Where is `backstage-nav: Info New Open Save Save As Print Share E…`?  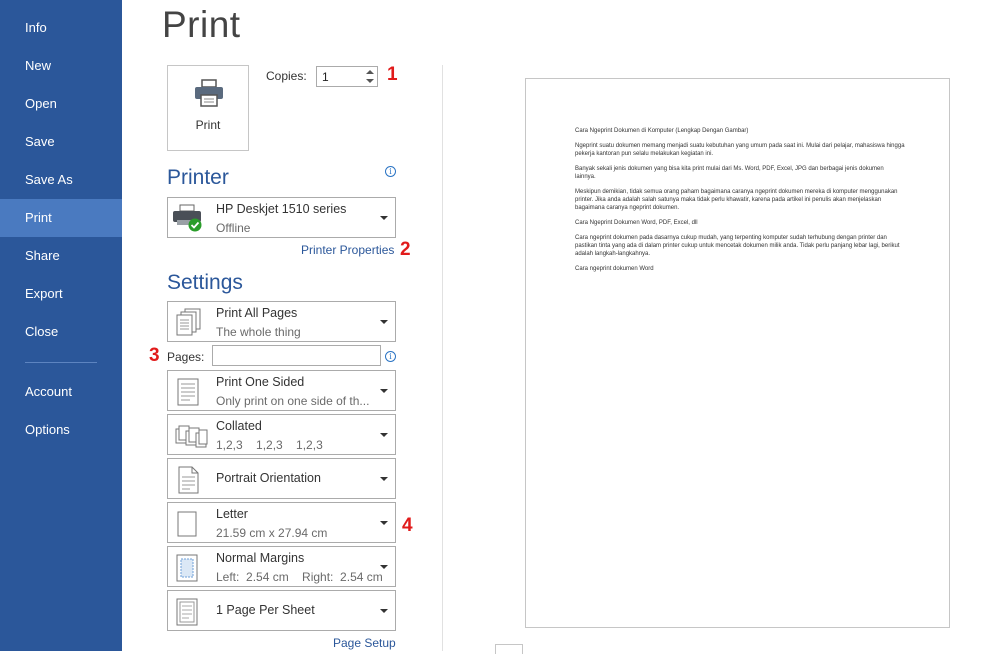 backstage-nav: Info New Open Save Save As Print Share E… is located at coordinates (61, 325).